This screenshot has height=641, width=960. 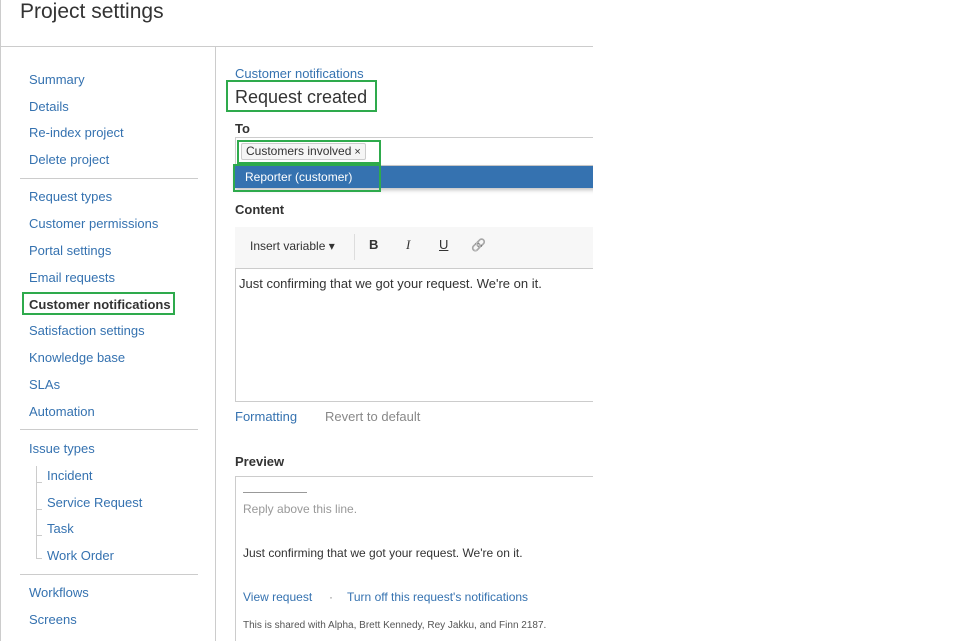 I want to click on recipient-chip-label: Customers involved, so click(x=299, y=151).